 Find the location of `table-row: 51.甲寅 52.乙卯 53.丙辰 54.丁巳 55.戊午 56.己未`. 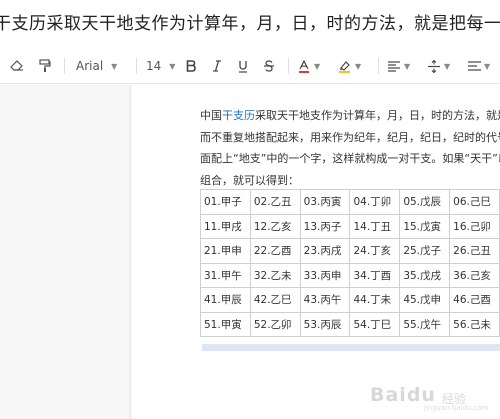

table-row: 51.甲寅 52.乙卯 53.丙辰 54.丁巳 55.戊午 56.己未 is located at coordinates (350, 324).